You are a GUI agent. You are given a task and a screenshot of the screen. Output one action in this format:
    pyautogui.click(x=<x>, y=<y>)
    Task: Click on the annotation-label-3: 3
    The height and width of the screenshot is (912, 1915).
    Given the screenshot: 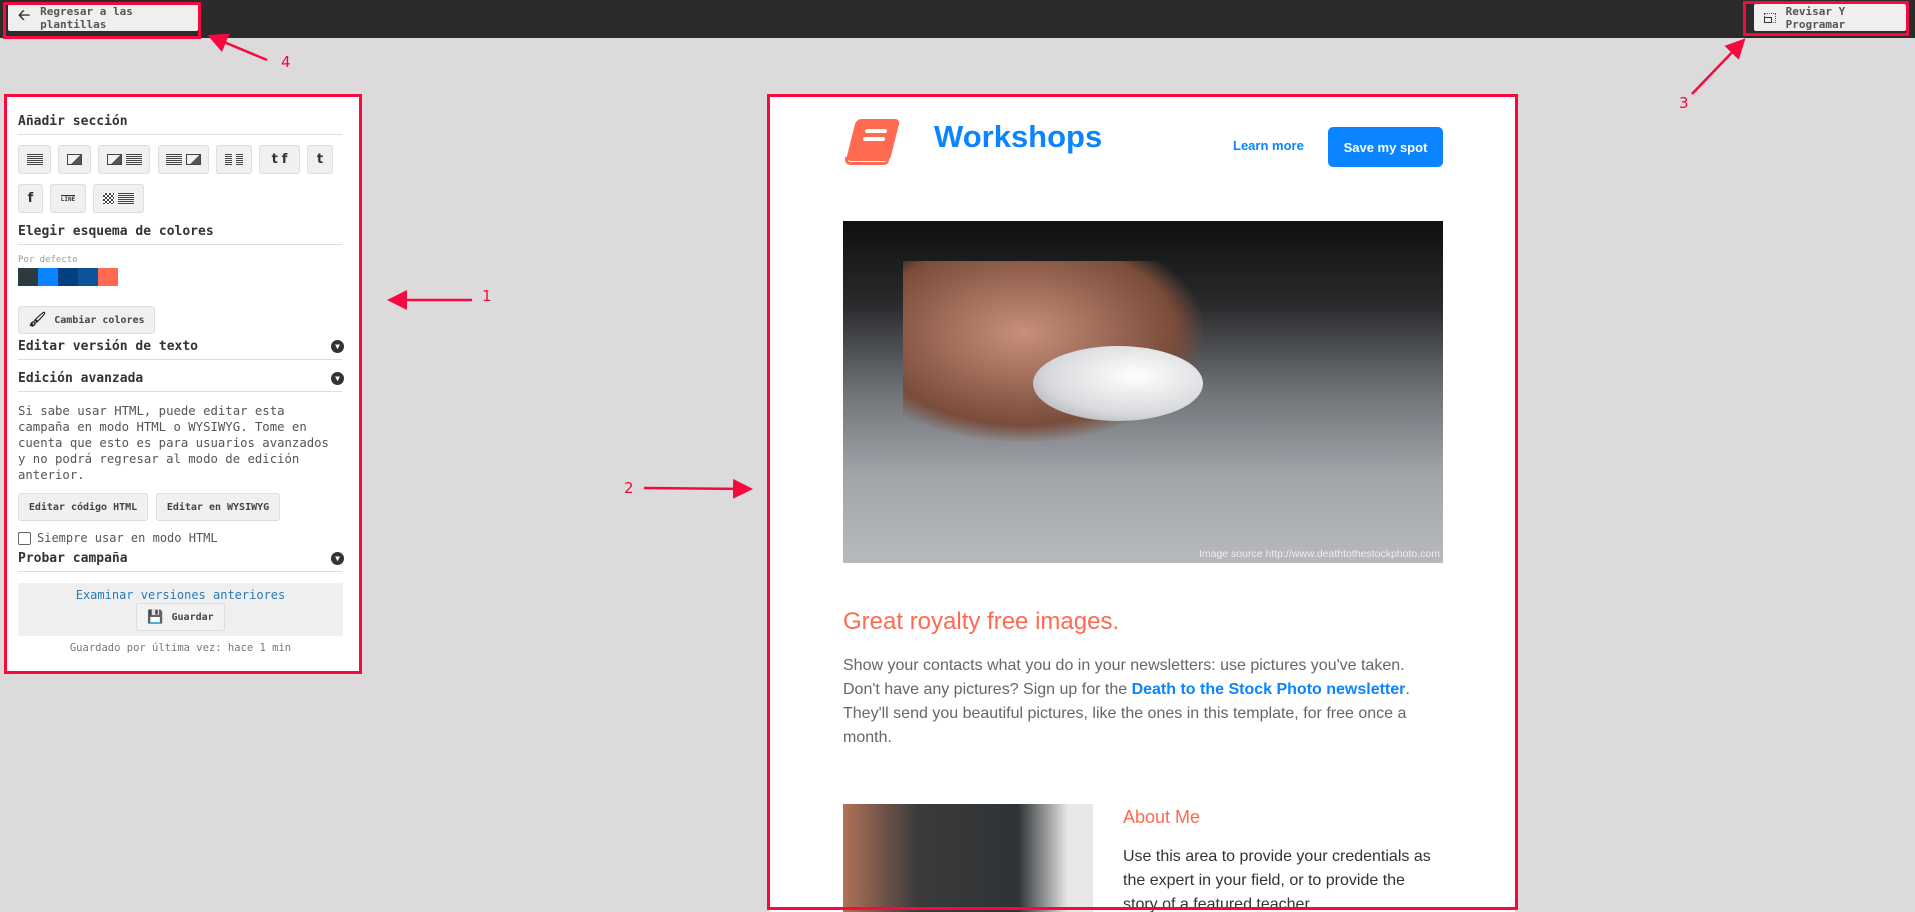 What is the action you would take?
    pyautogui.click(x=1684, y=103)
    